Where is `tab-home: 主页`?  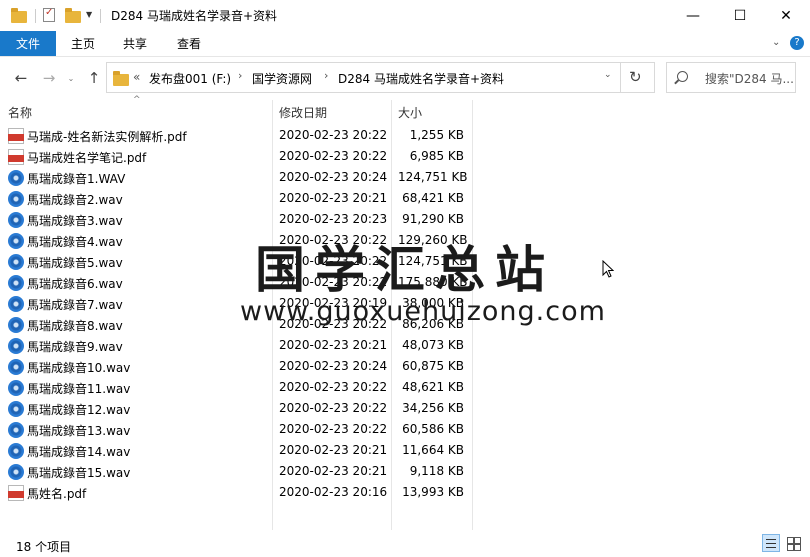 tab-home: 主页 is located at coordinates (83, 43).